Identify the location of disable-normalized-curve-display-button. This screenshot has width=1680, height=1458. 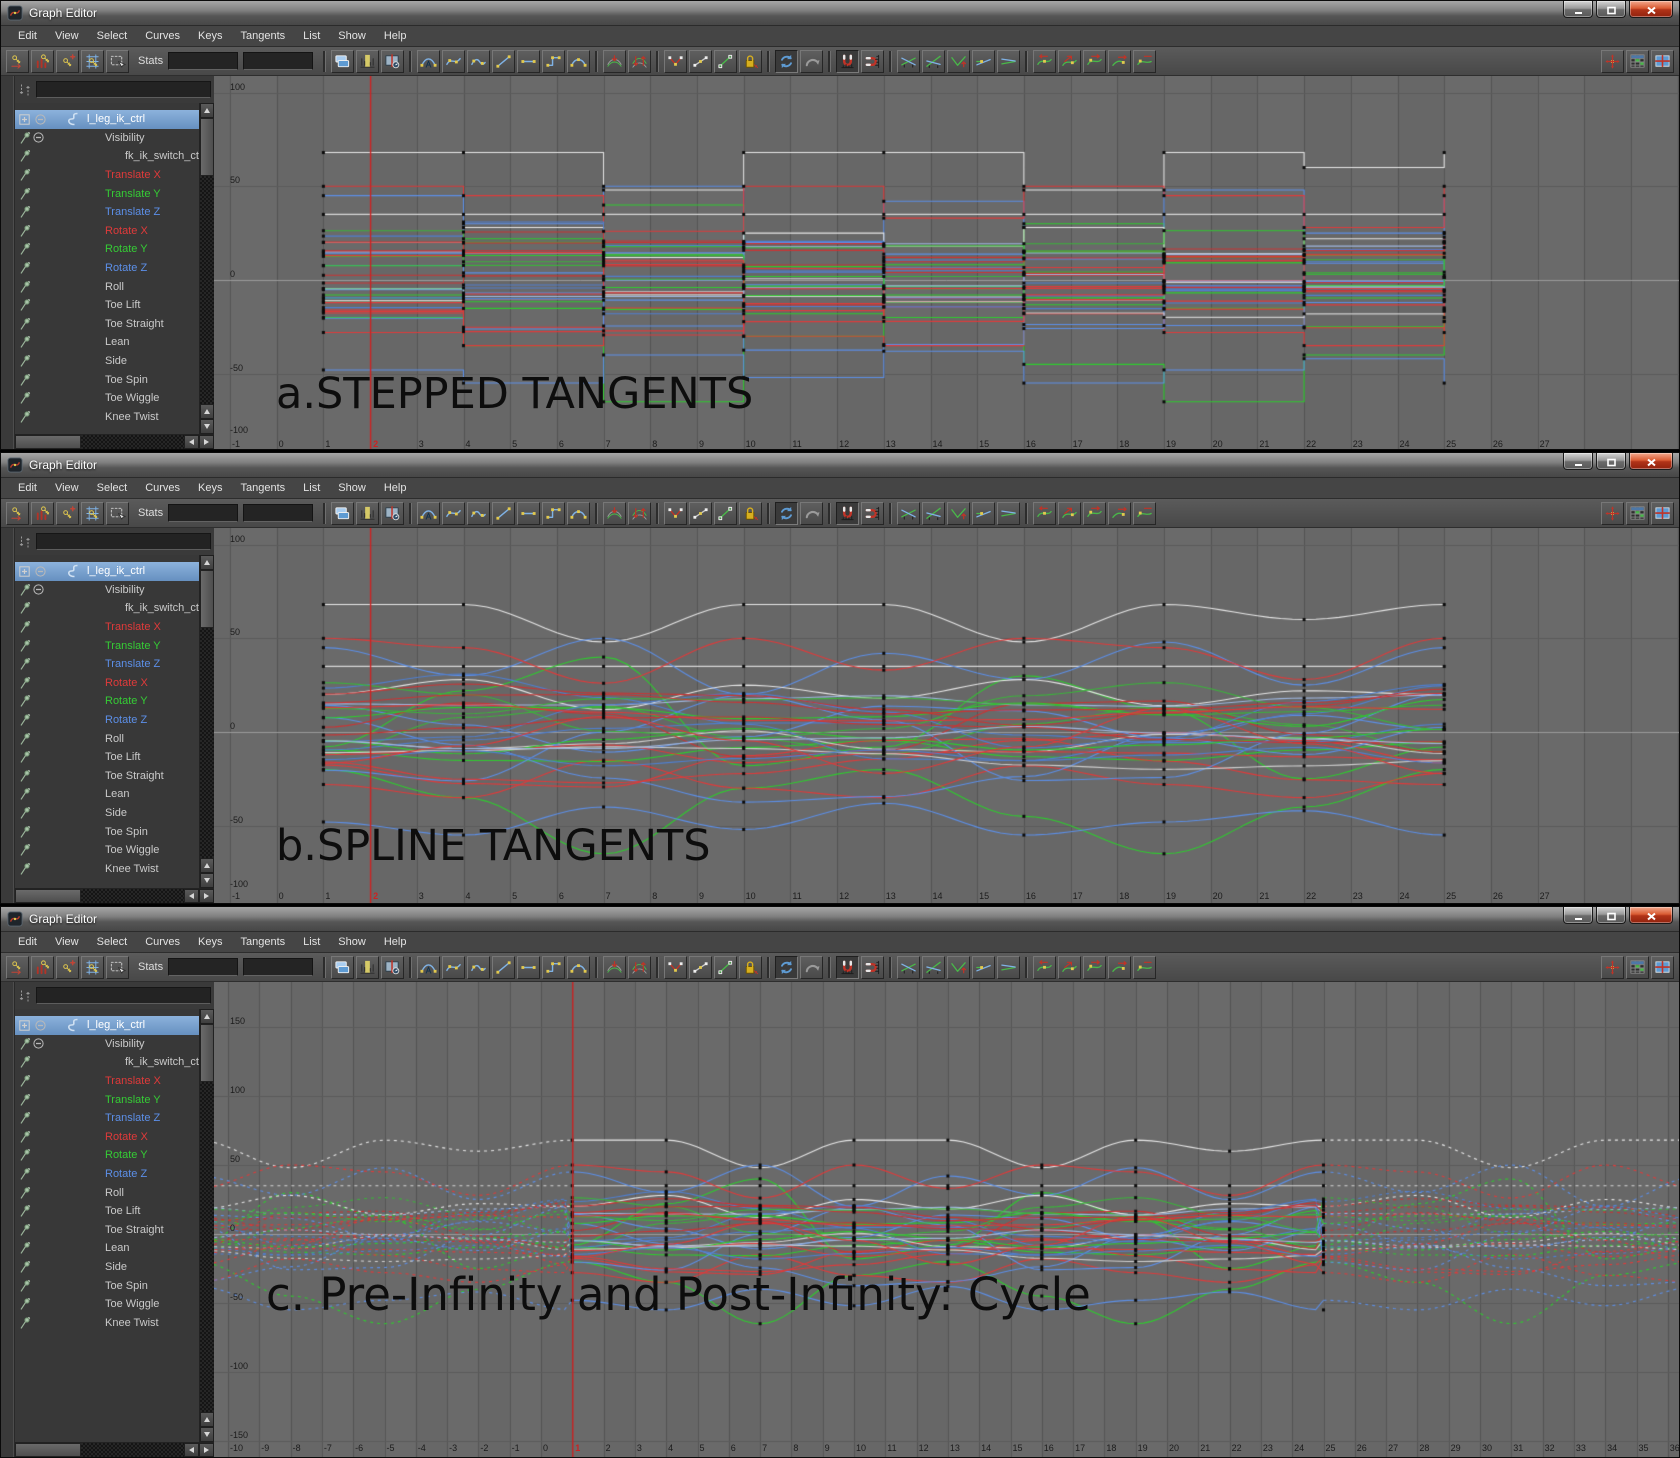
(812, 513).